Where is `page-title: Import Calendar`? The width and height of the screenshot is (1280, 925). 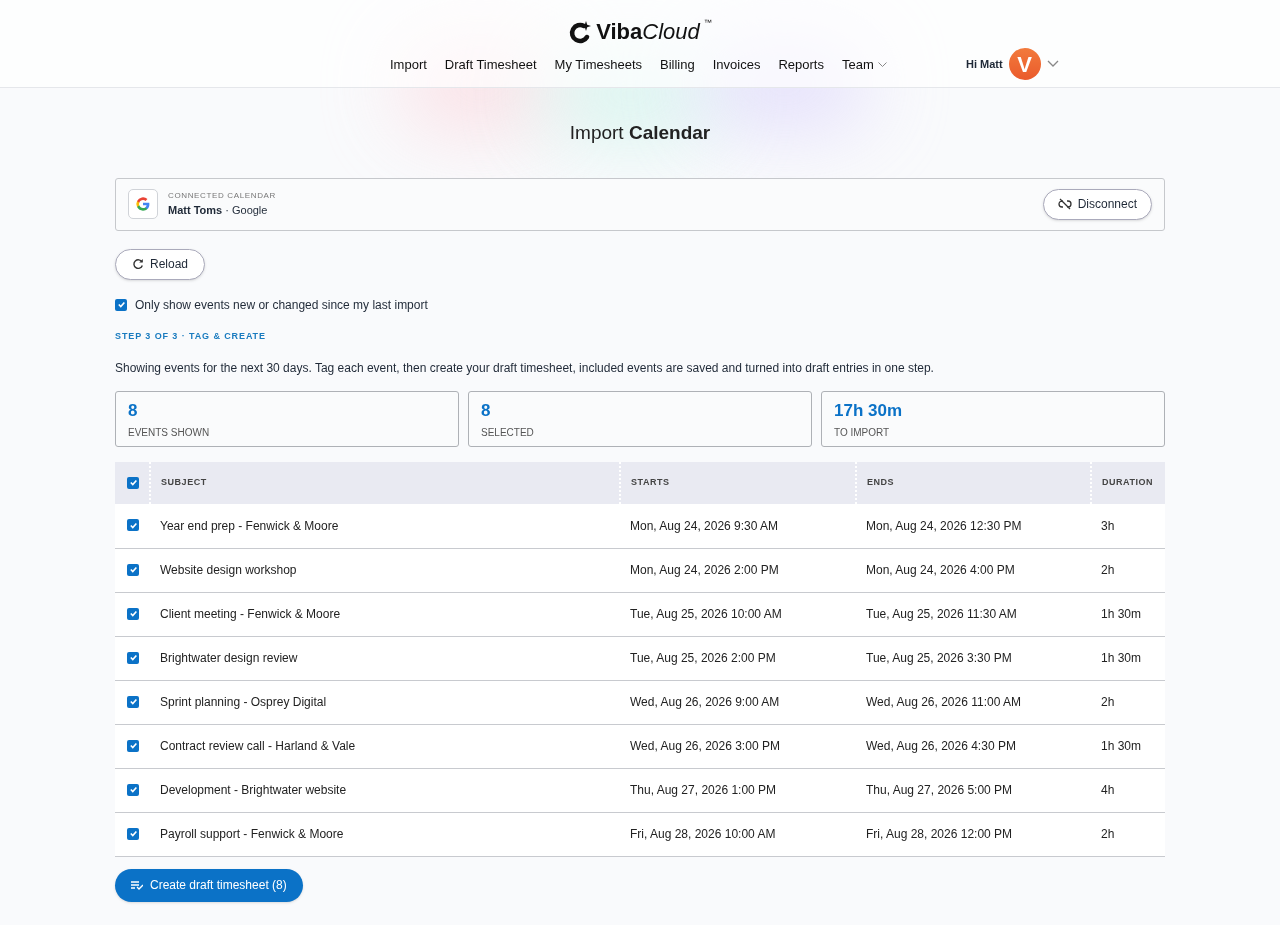 page-title: Import Calendar is located at coordinates (640, 133).